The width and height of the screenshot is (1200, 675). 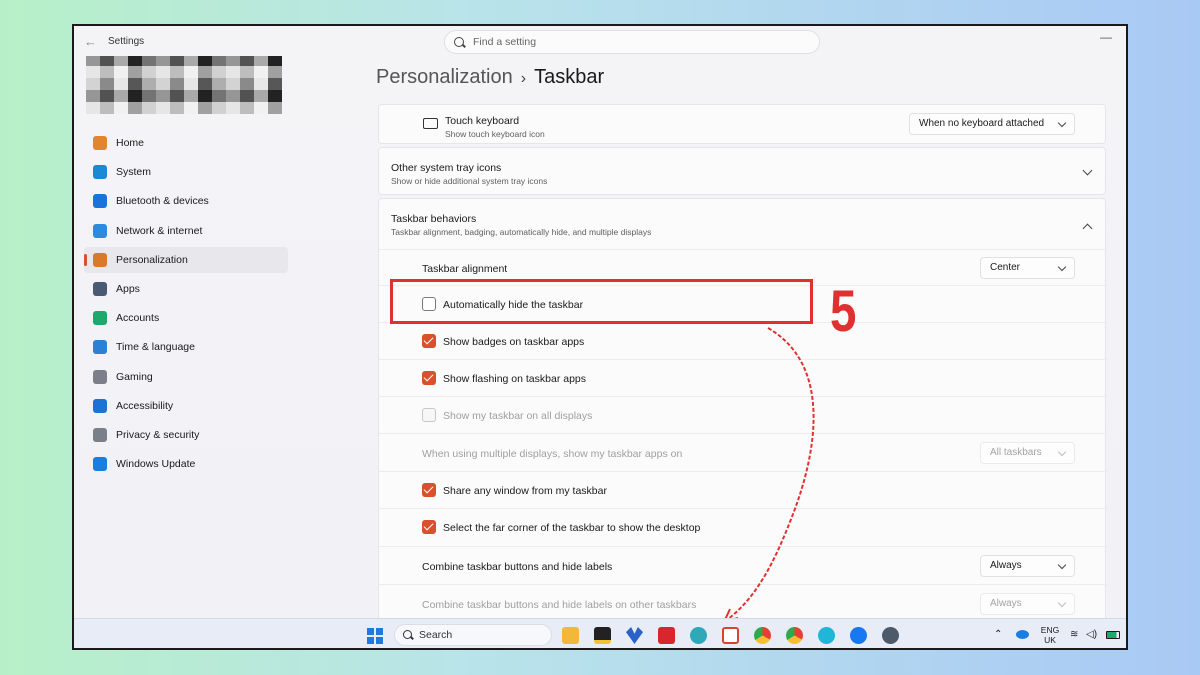 What do you see at coordinates (998, 634) in the screenshot?
I see `chevron-up-icon: ⌃` at bounding box center [998, 634].